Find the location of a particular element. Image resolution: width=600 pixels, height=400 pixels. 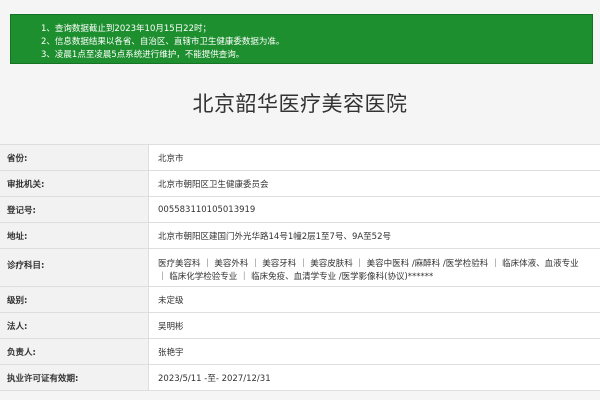

notice-line-2: 2、信息数据结果以各省、自治区、直辖市卫生健康委数据为准。 is located at coordinates (163, 42).